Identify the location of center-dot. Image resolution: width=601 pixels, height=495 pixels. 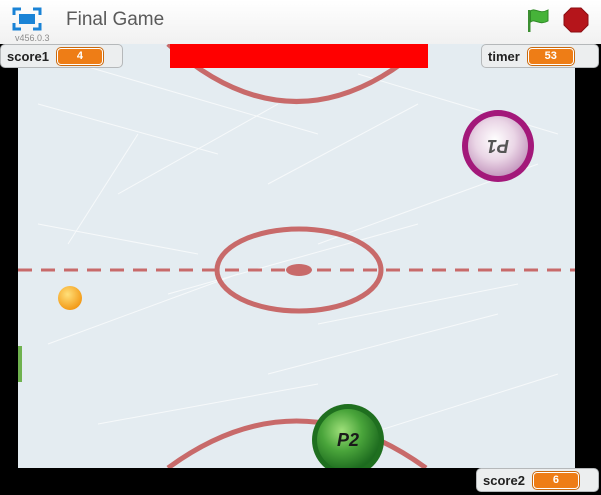
(299, 270).